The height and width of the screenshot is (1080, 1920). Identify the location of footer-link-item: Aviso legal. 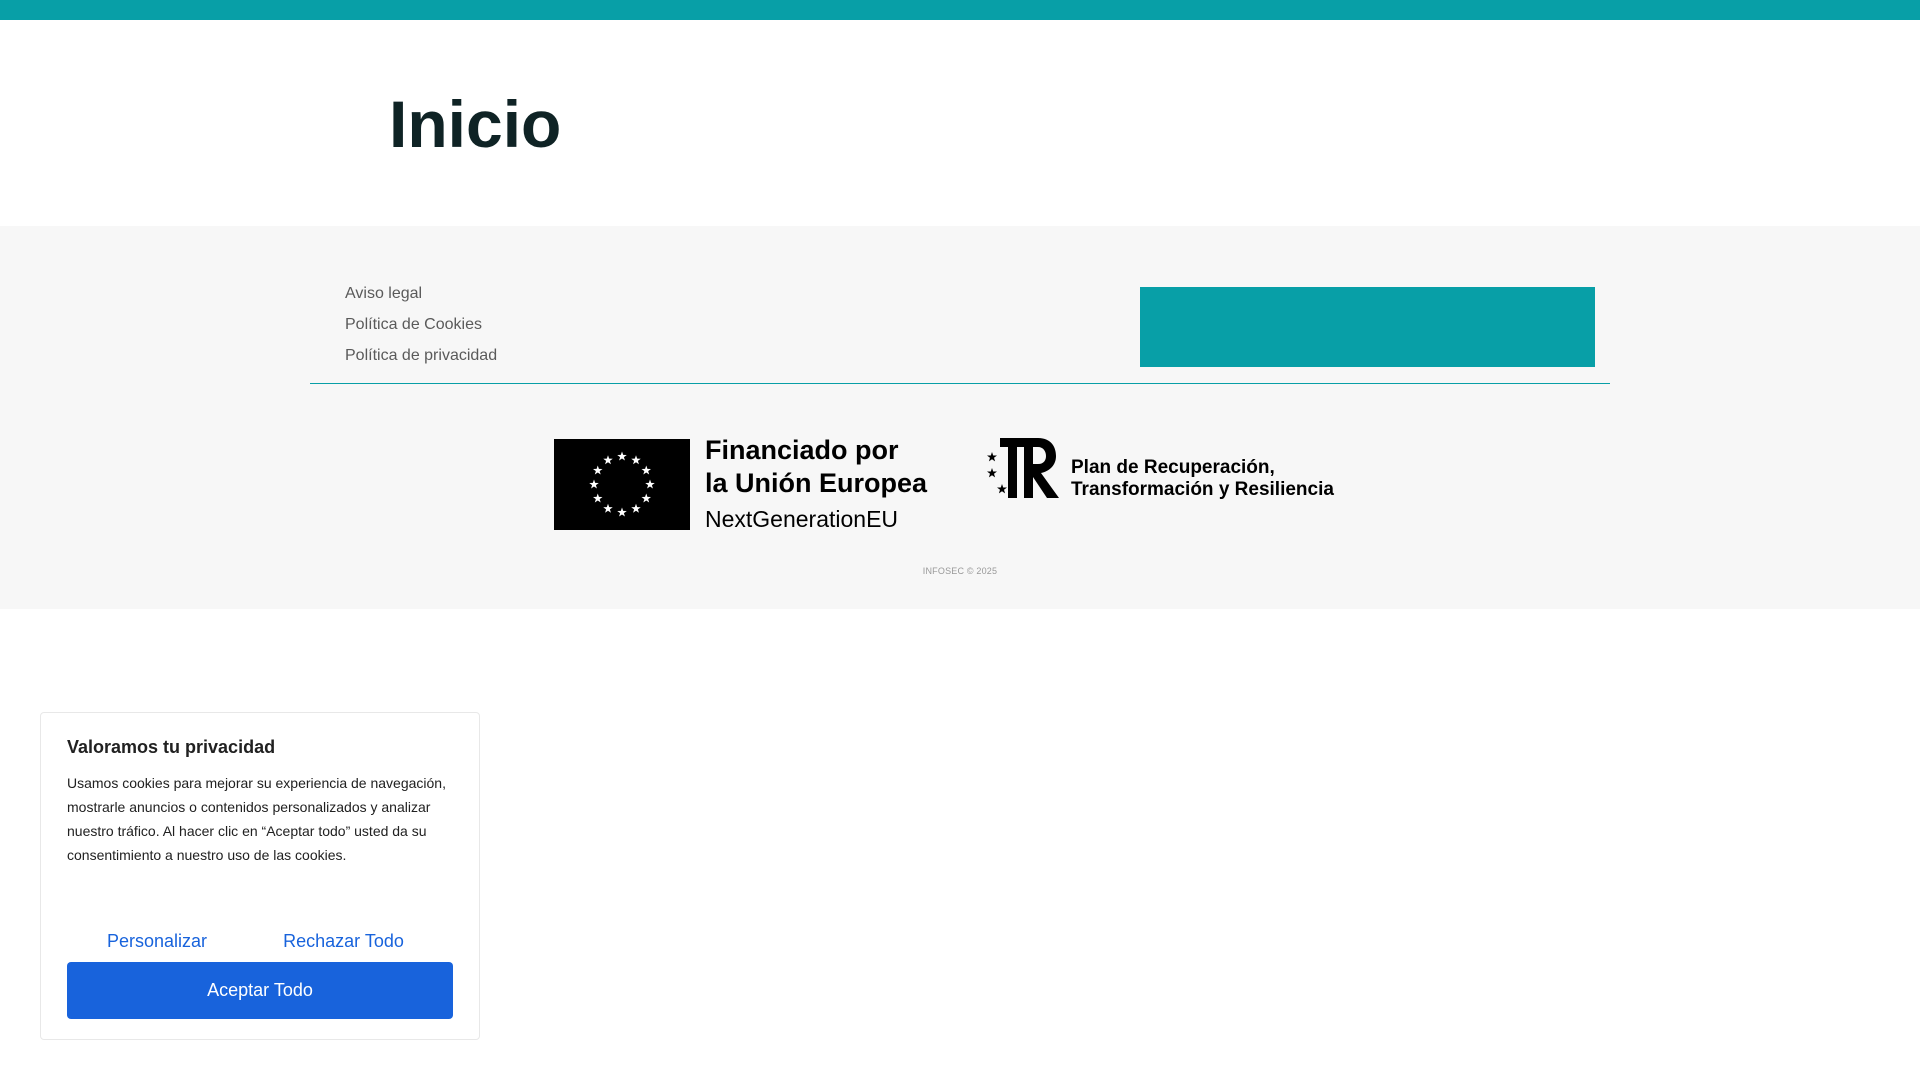
(421, 293).